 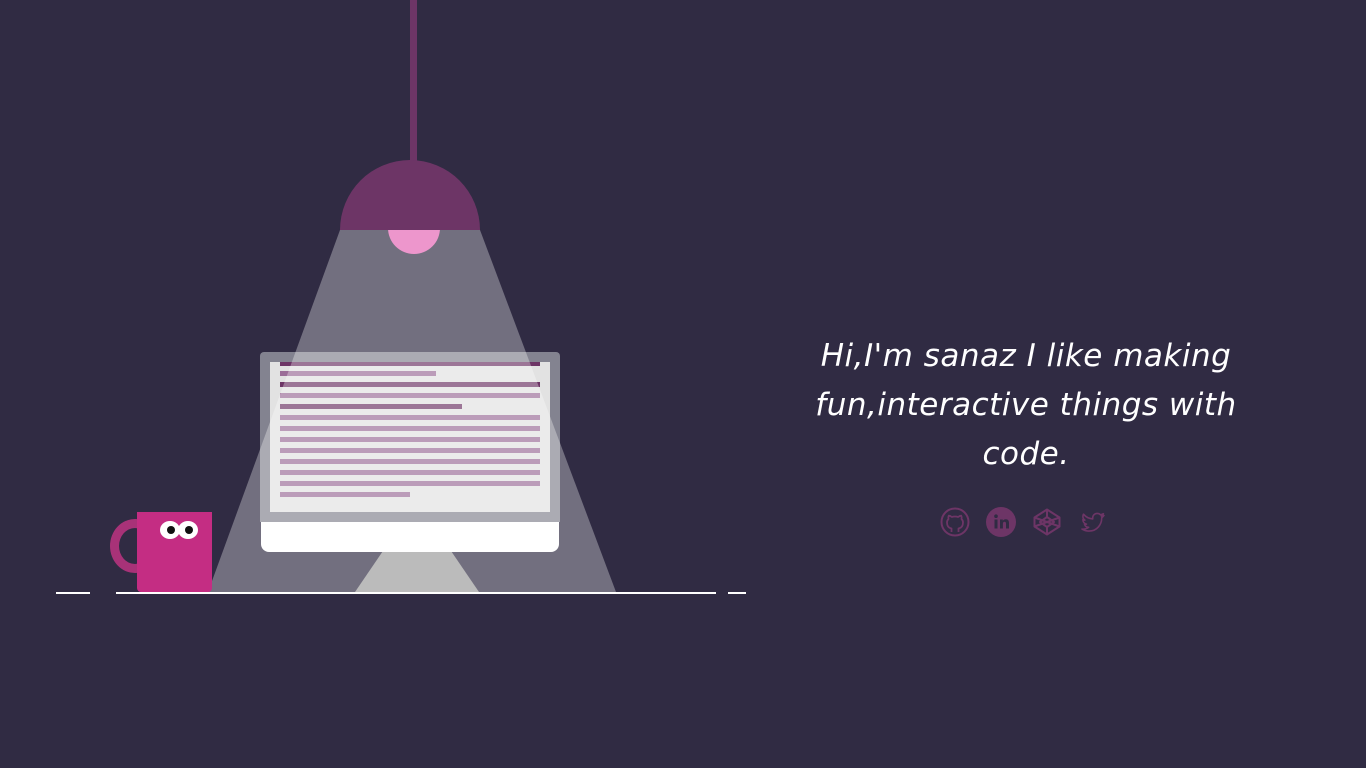 I want to click on github-icon, so click(x=955, y=522).